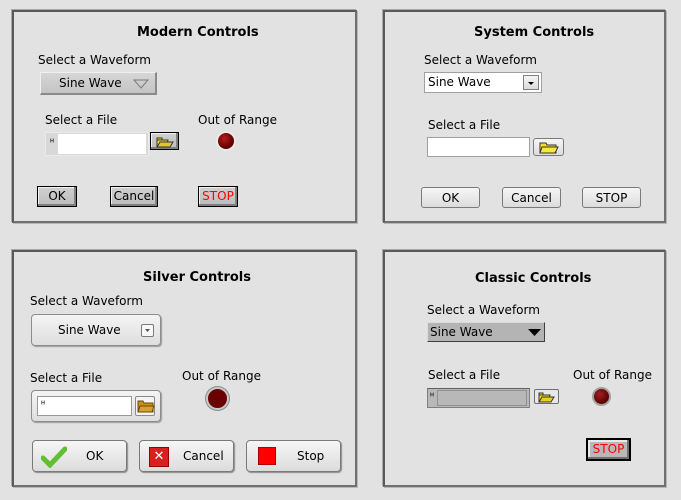 This screenshot has height=500, width=681. I want to click on cancel-button: ✕ Cancel, so click(186, 456).